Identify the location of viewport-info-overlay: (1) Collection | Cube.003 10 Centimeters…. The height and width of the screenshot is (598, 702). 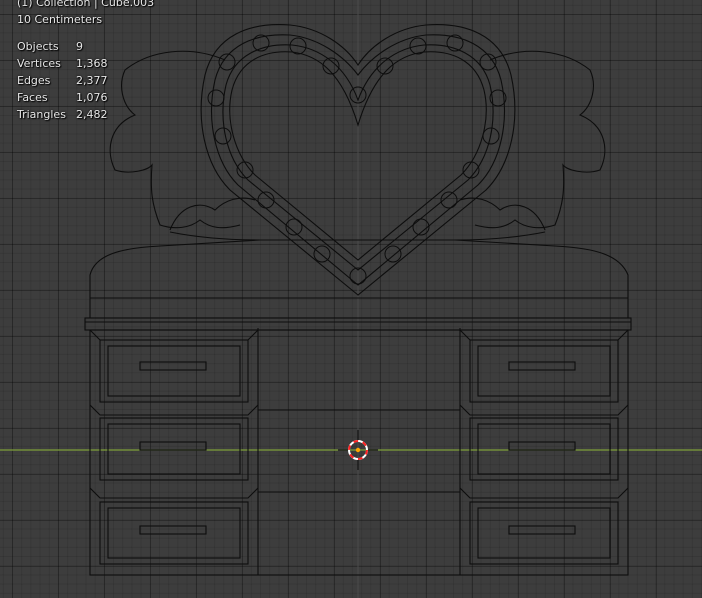
(85, 61).